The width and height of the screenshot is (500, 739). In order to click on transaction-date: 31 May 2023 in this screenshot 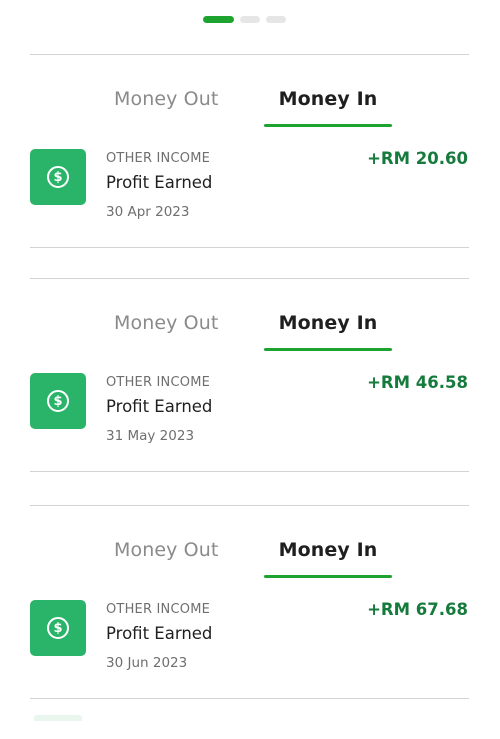, I will do `click(150, 436)`.